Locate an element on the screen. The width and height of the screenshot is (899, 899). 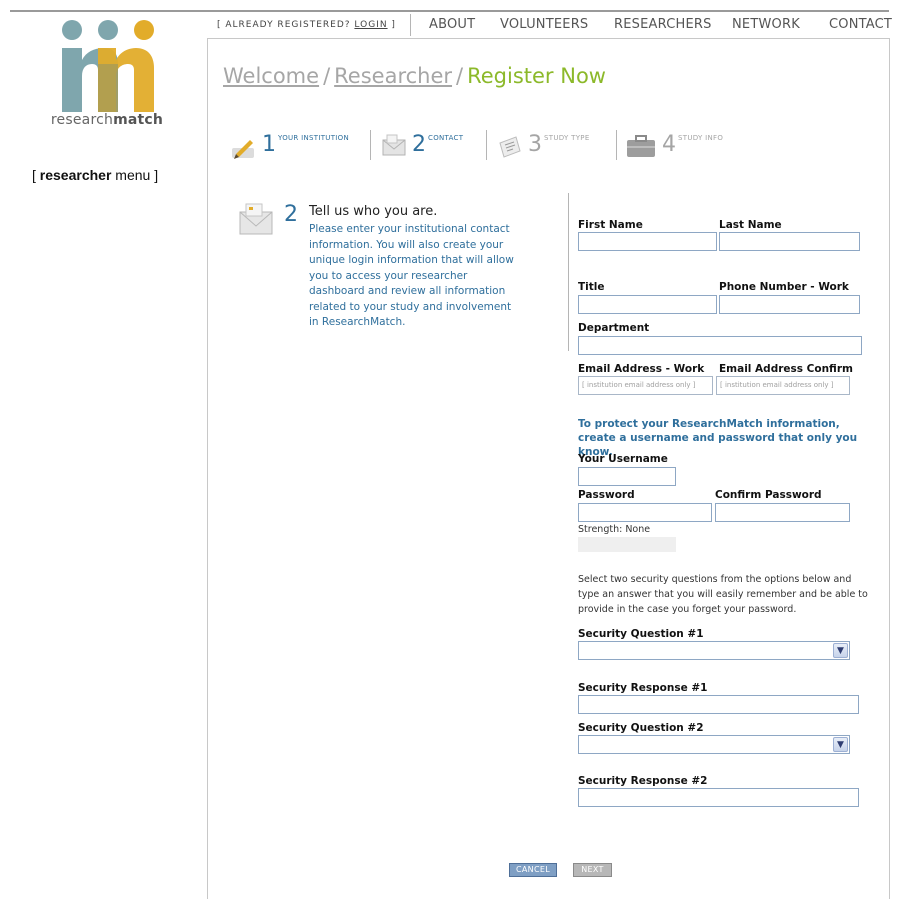
password-strength-text: Strength: None is located at coordinates (614, 529).